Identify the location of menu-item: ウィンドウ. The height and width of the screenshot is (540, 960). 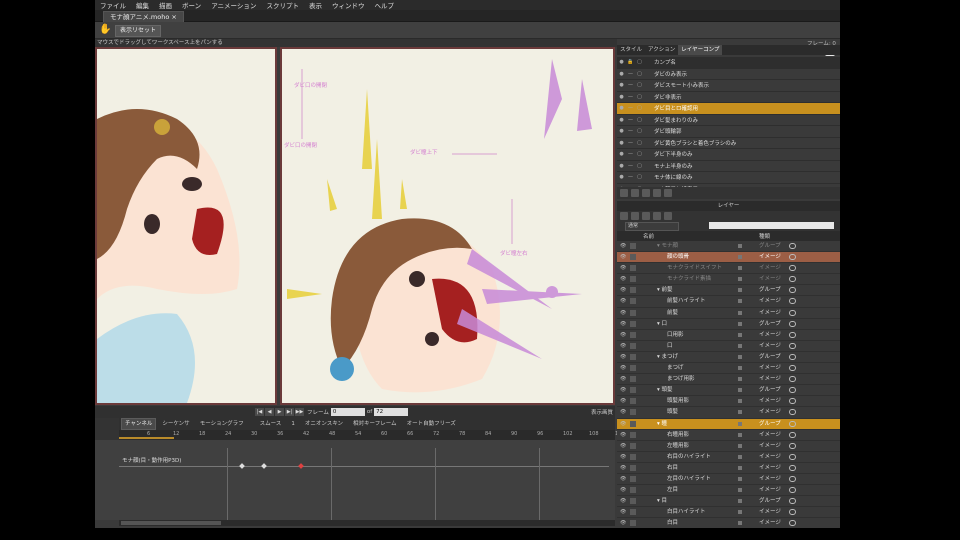
(348, 5).